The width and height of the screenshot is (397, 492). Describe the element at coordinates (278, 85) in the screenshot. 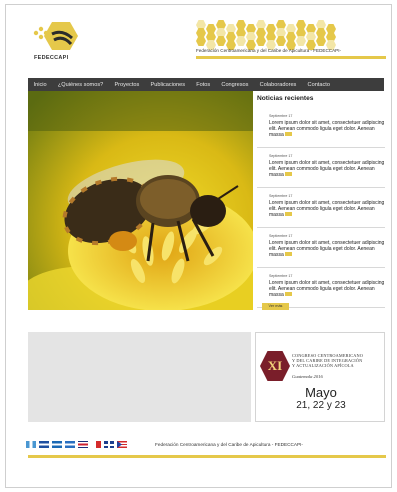

I see `nav-item-colaboradores: Colaboradores` at that location.